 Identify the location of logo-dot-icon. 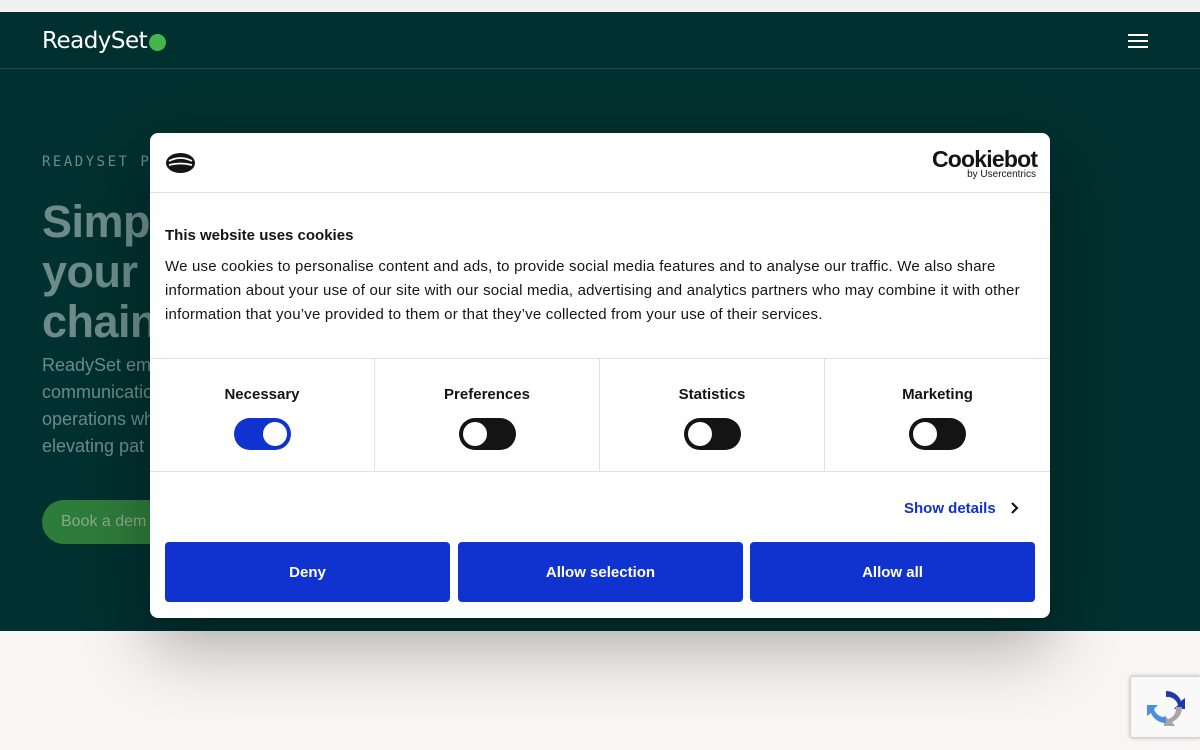
(158, 42).